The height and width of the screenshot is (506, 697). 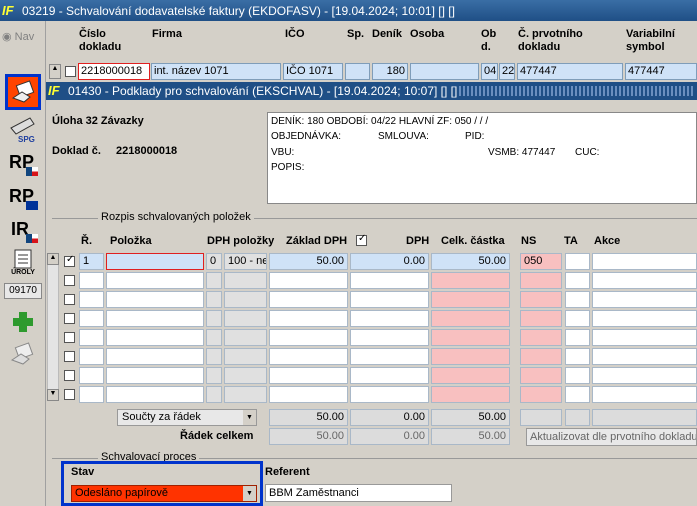 I want to click on grid-cell-r: 1, so click(x=91, y=261).